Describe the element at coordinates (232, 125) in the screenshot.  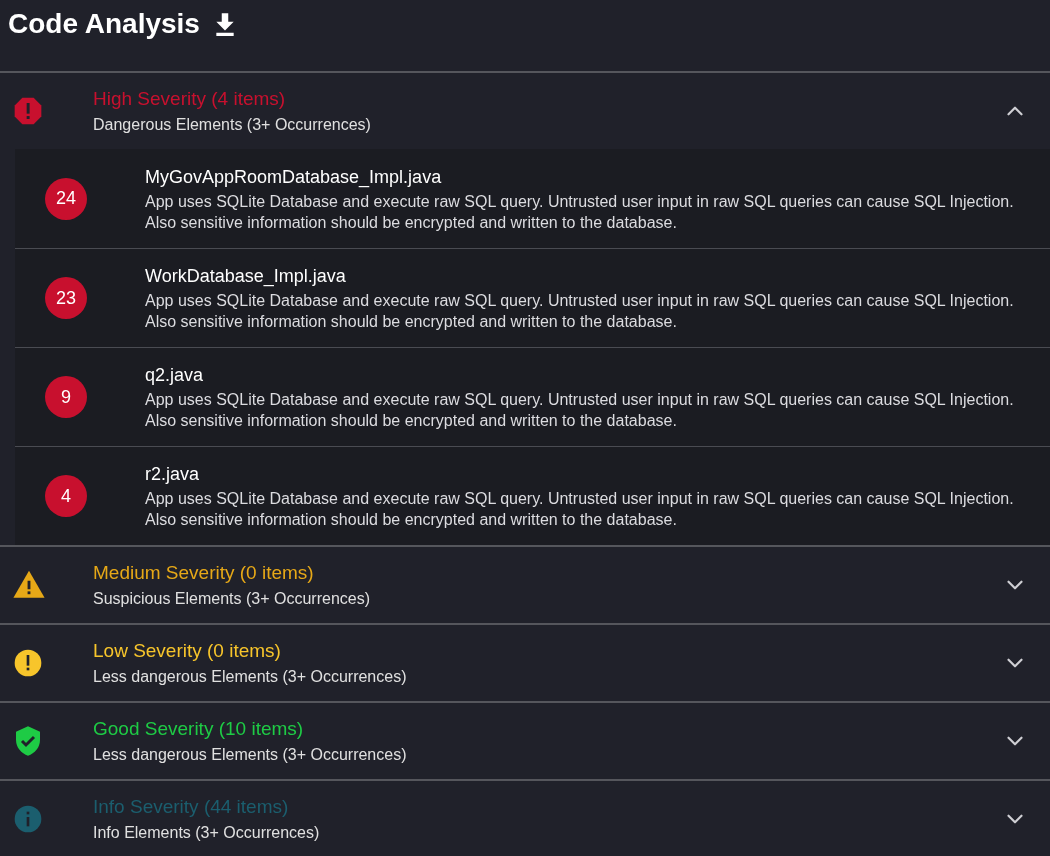
I see `severity-subtitle: Dangerous Elements (3+ Occurrences)` at that location.